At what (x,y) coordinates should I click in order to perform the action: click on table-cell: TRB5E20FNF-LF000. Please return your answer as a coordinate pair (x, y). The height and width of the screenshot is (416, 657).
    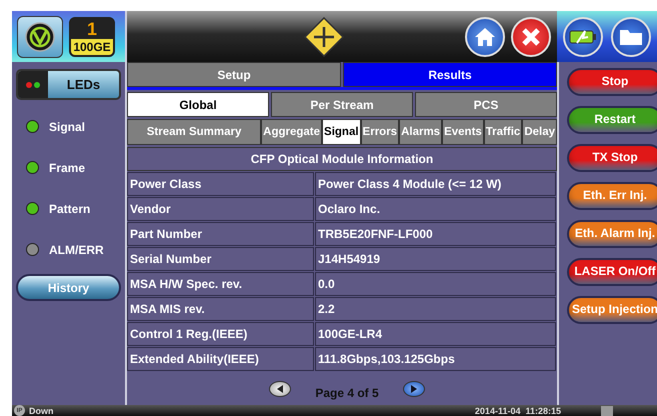
    Looking at the image, I should click on (435, 234).